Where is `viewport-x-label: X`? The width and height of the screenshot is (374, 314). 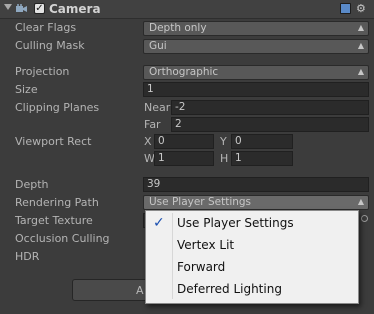 viewport-x-label: X is located at coordinates (148, 141).